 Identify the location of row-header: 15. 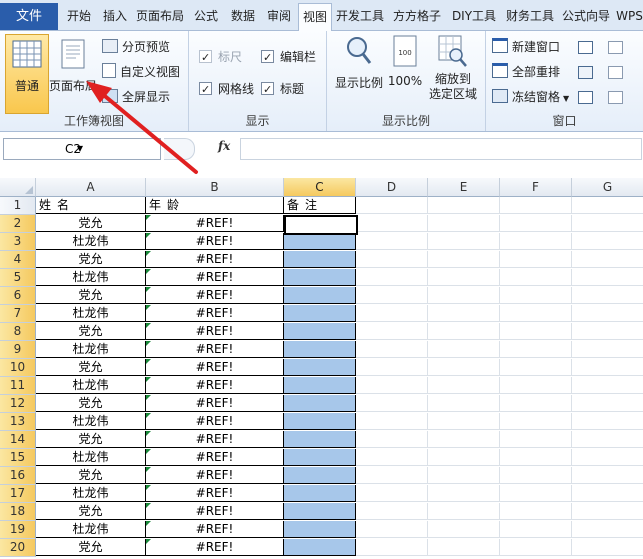
(18, 458).